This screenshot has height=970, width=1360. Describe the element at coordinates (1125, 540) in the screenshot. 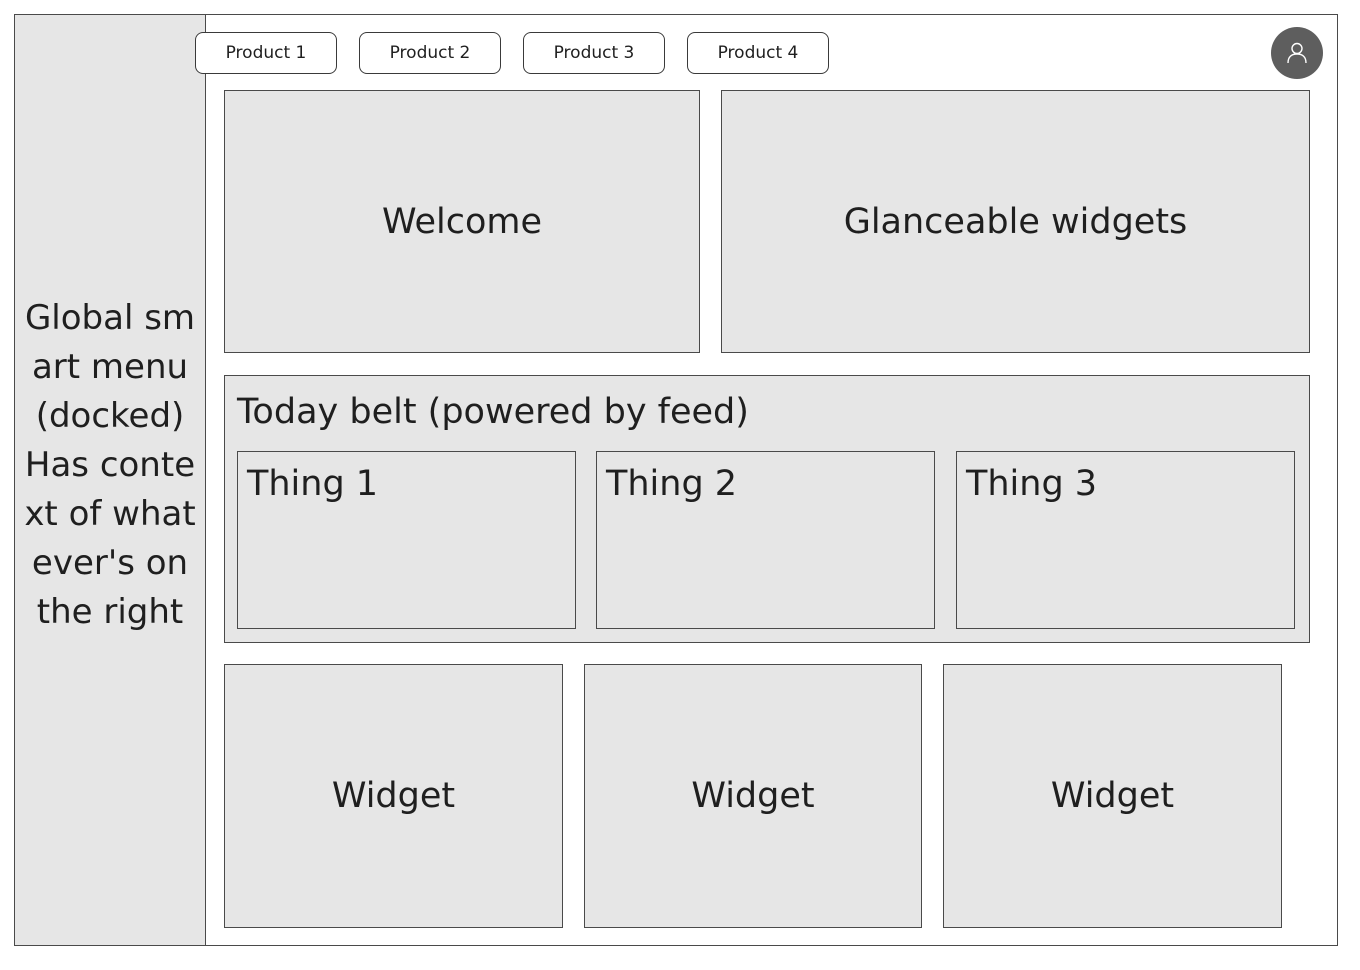

I see `thing-card-3: Thing 3` at that location.